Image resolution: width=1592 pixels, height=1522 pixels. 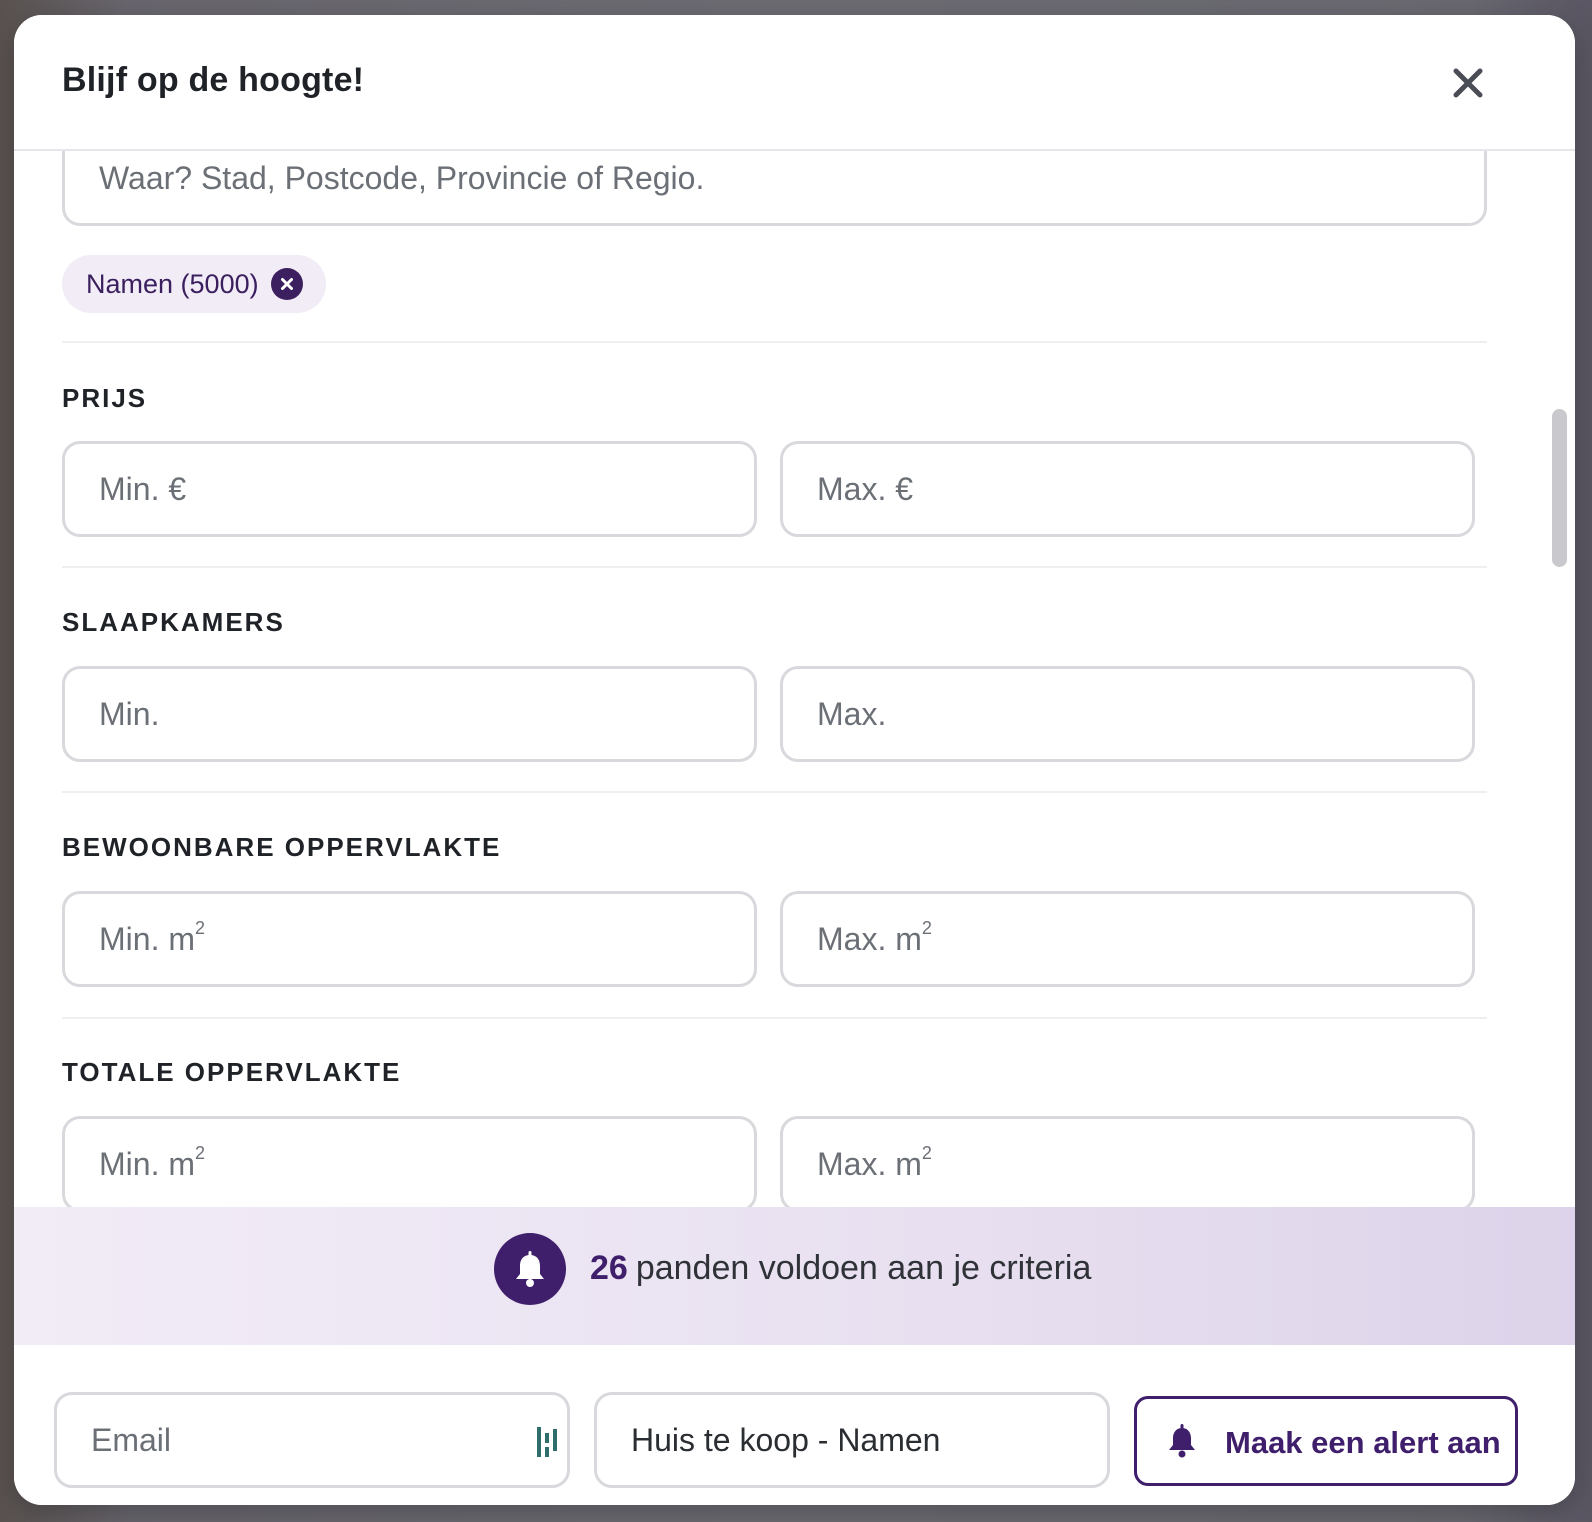 I want to click on results-count: 26, so click(x=609, y=1268).